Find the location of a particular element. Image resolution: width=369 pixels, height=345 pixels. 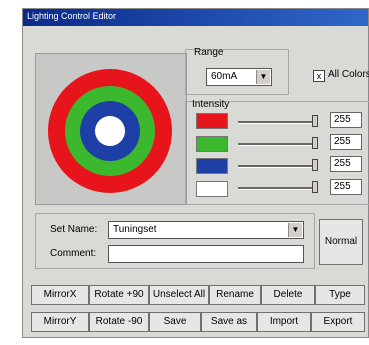

save-button: Save is located at coordinates (175, 322).